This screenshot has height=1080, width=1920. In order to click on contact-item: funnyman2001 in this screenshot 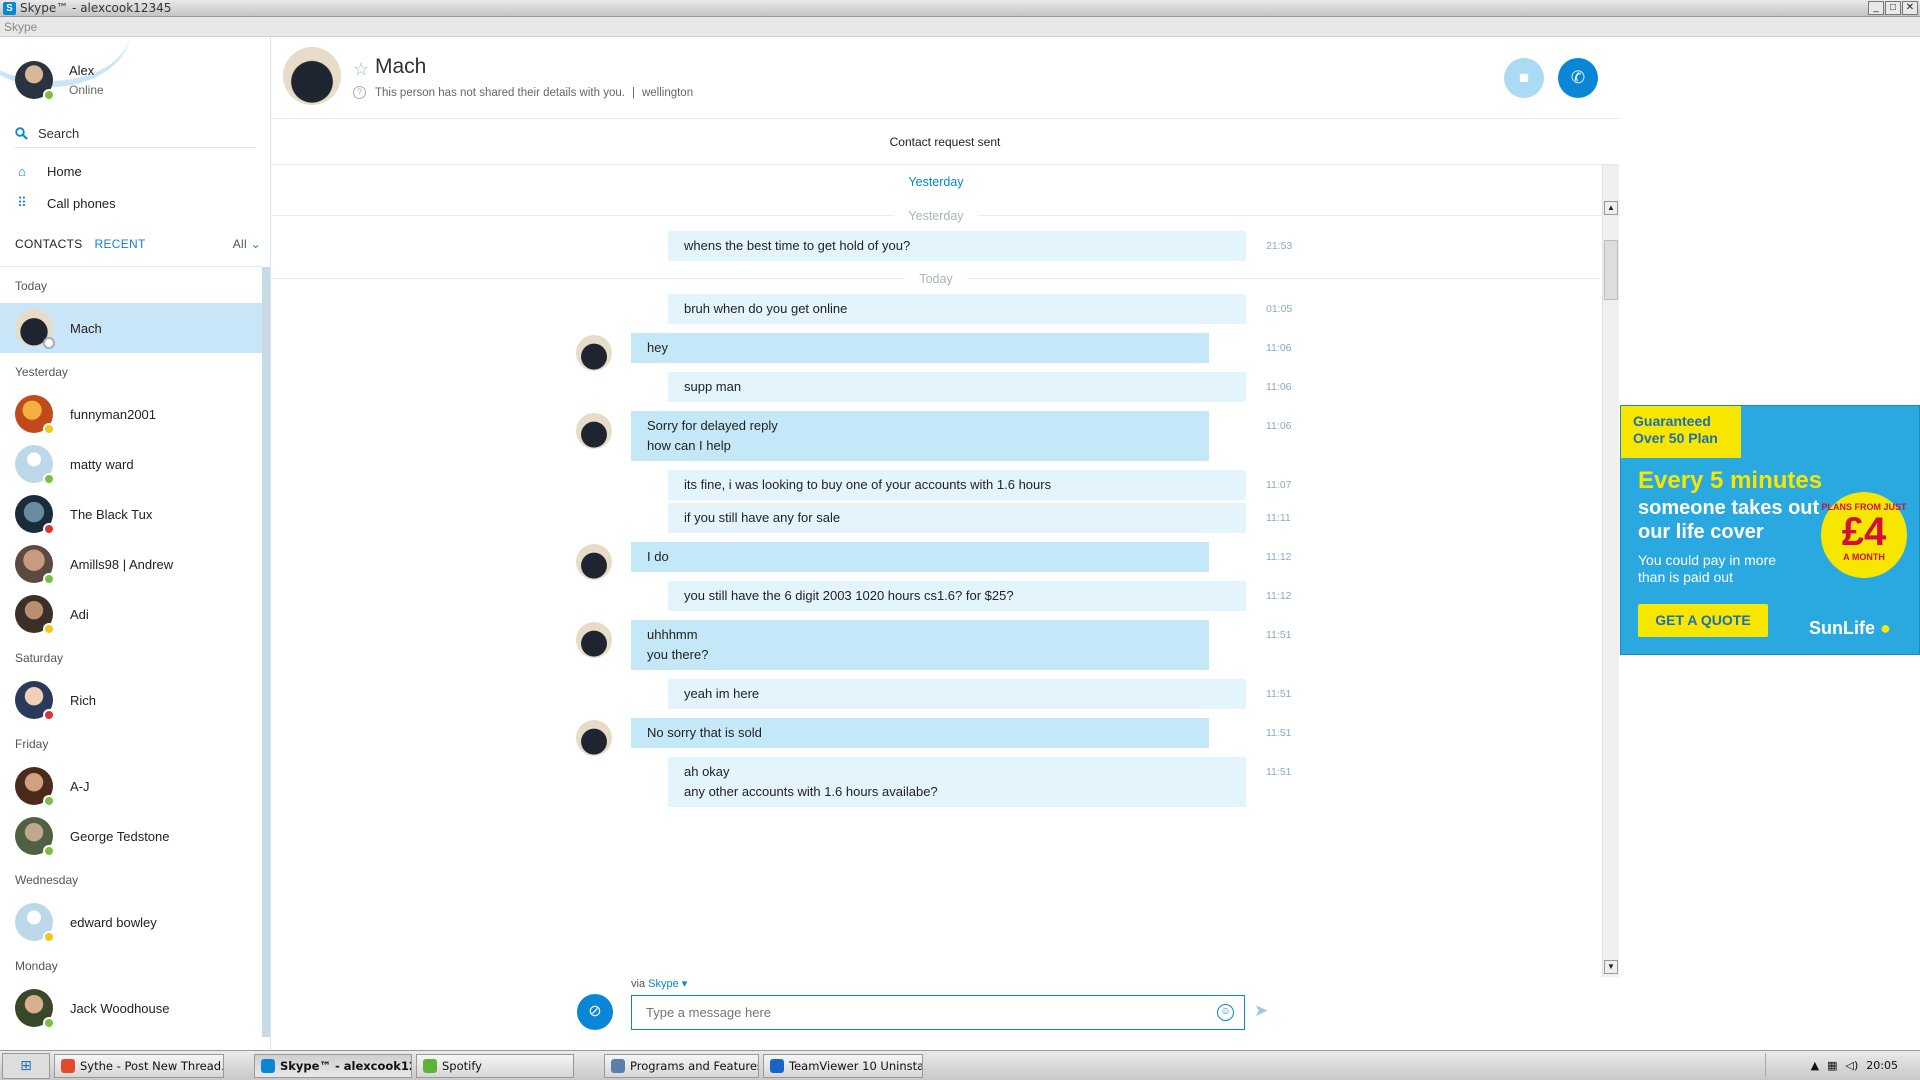, I will do `click(131, 414)`.